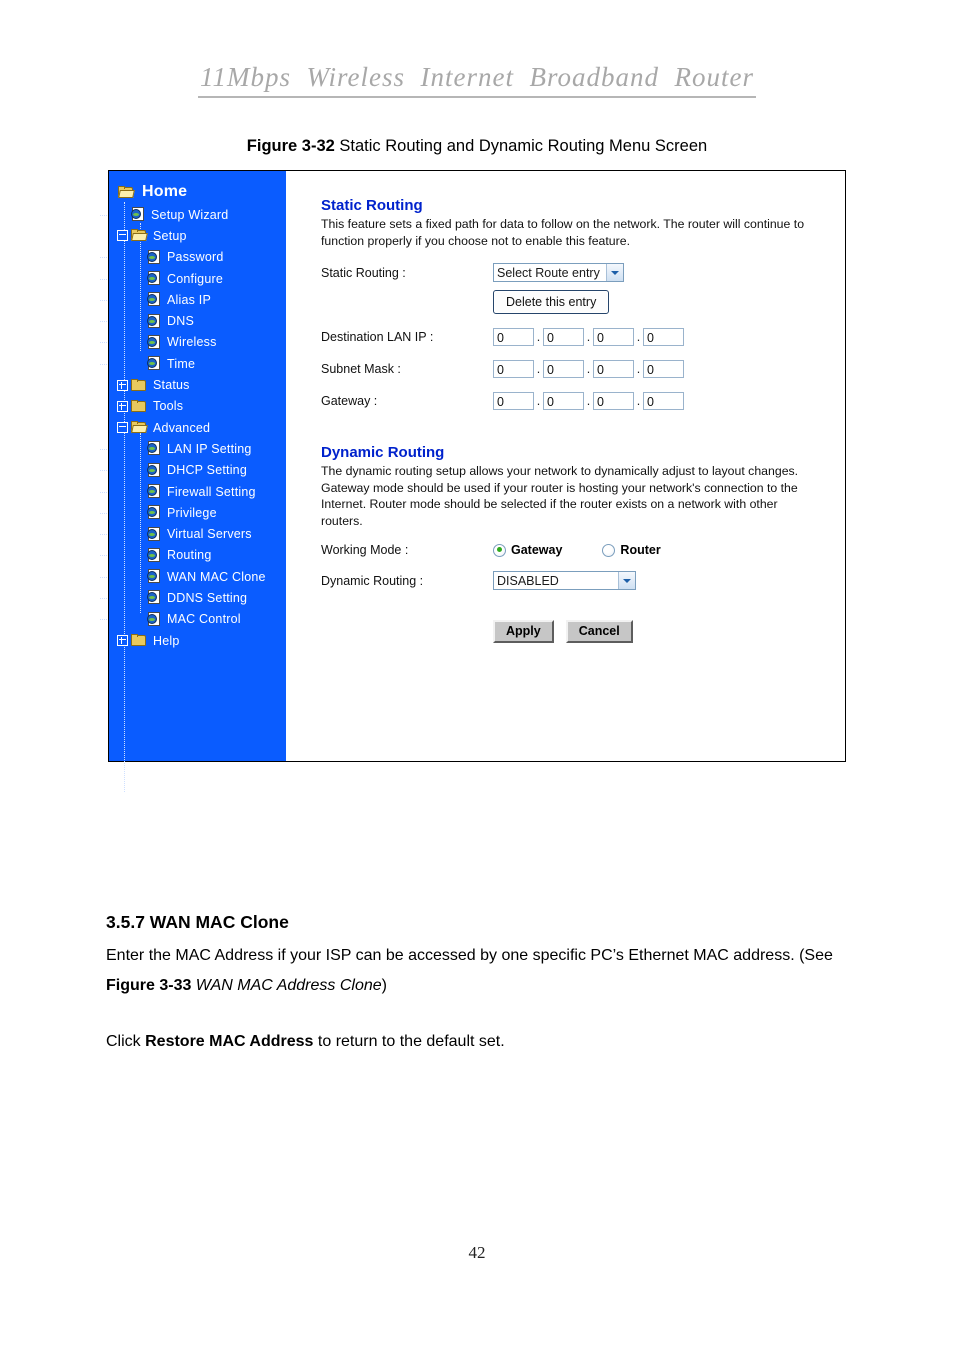 This screenshot has width=954, height=1351. Describe the element at coordinates (599, 631) in the screenshot. I see `cancel-button: Cancel` at that location.